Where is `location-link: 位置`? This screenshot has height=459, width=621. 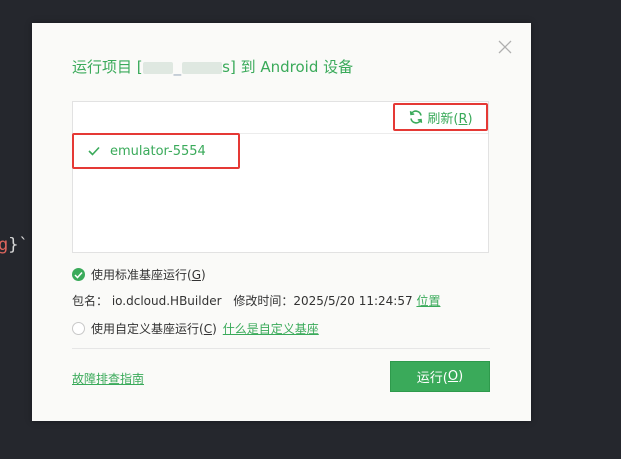
location-link: 位置 is located at coordinates (428, 301).